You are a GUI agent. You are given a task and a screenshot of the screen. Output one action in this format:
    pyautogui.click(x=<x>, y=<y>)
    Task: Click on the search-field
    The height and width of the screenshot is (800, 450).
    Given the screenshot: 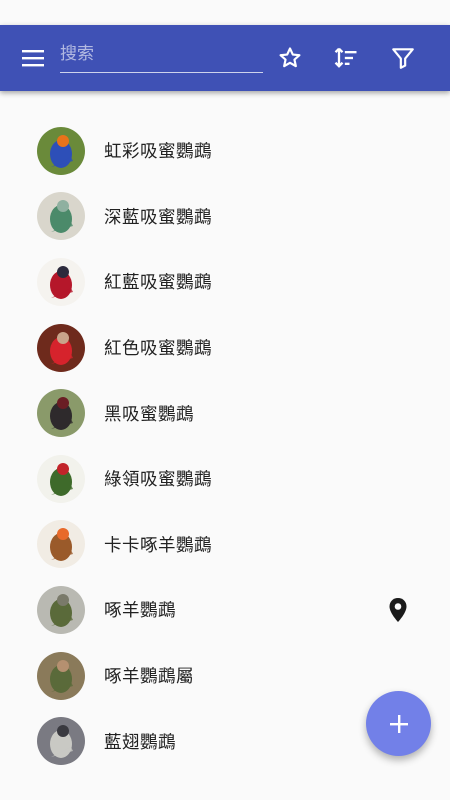 What is the action you would take?
    pyautogui.click(x=161, y=55)
    